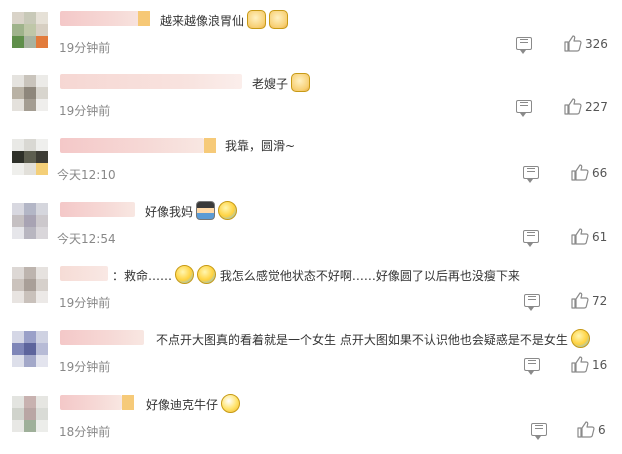 The image size is (622, 454). What do you see at coordinates (600, 365) in the screenshot?
I see `like-count: 16` at bounding box center [600, 365].